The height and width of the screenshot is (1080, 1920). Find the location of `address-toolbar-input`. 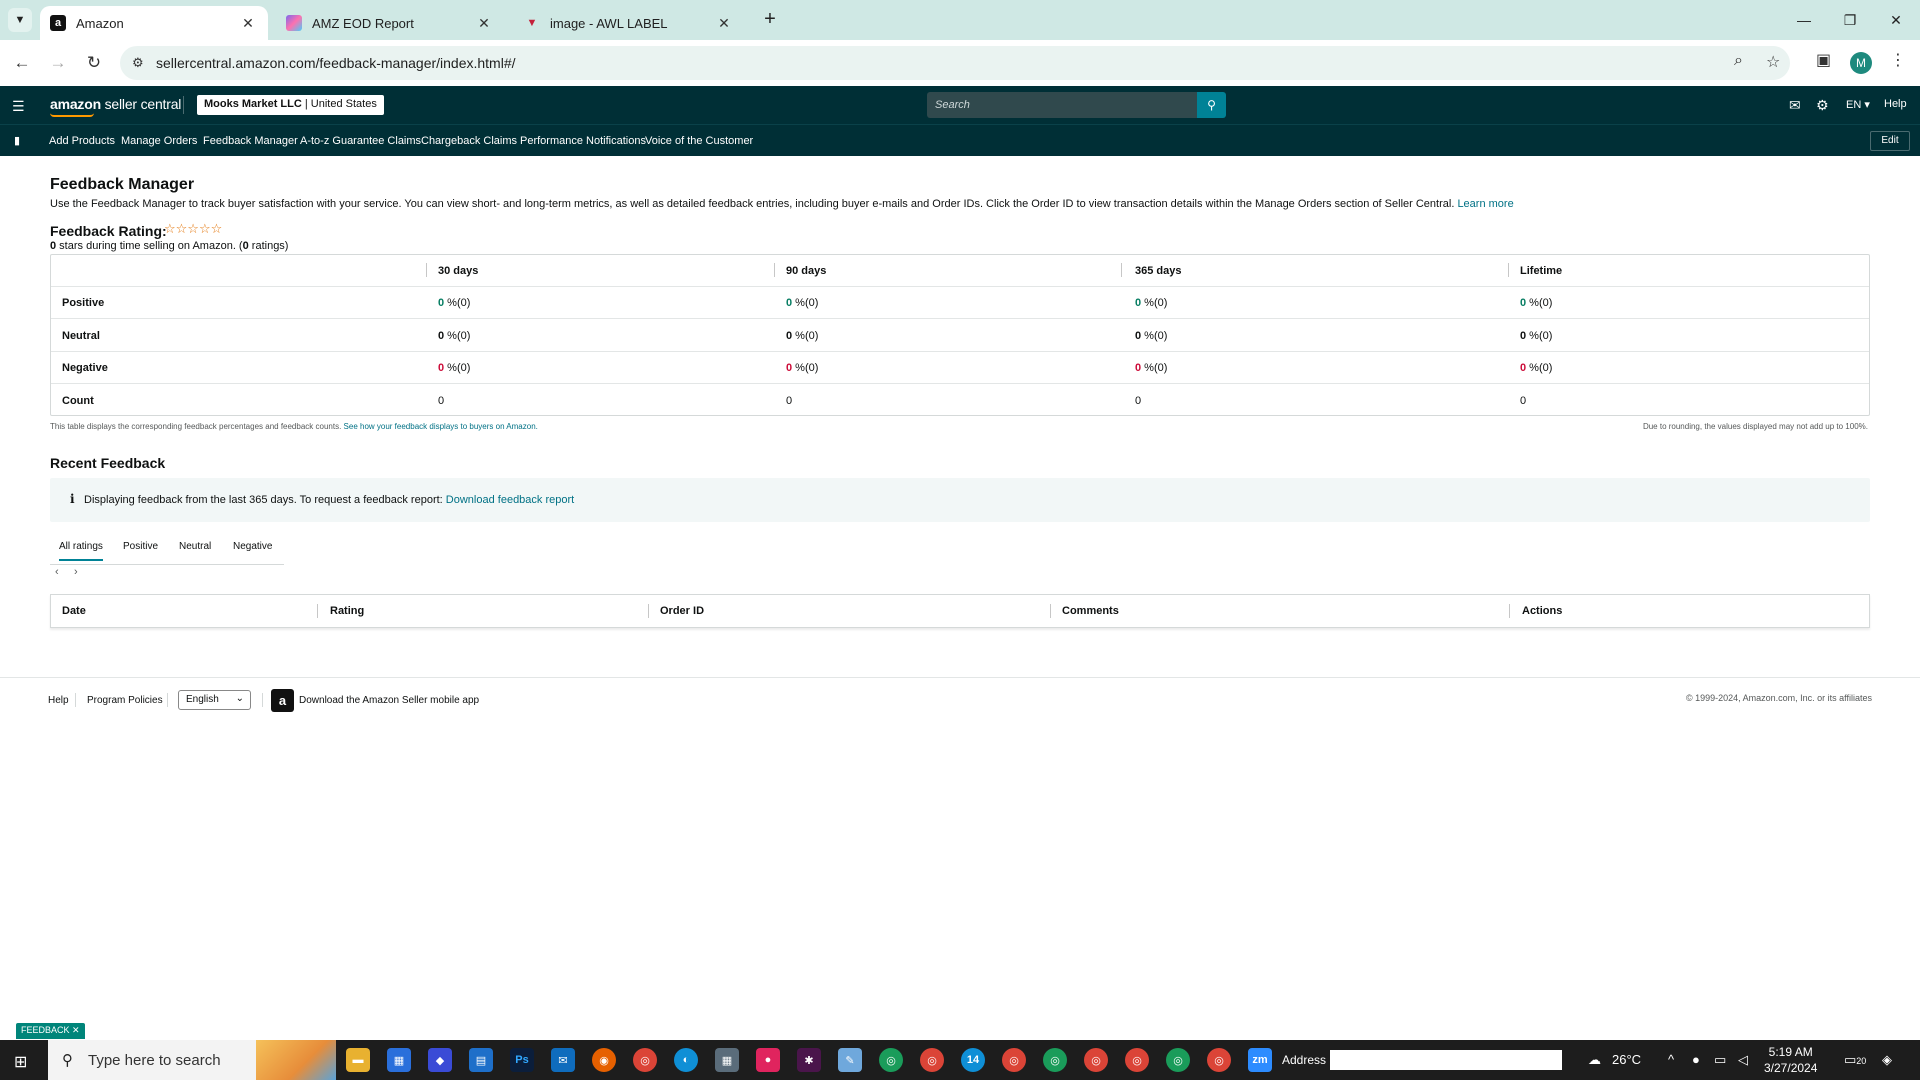

address-toolbar-input is located at coordinates (1446, 1060).